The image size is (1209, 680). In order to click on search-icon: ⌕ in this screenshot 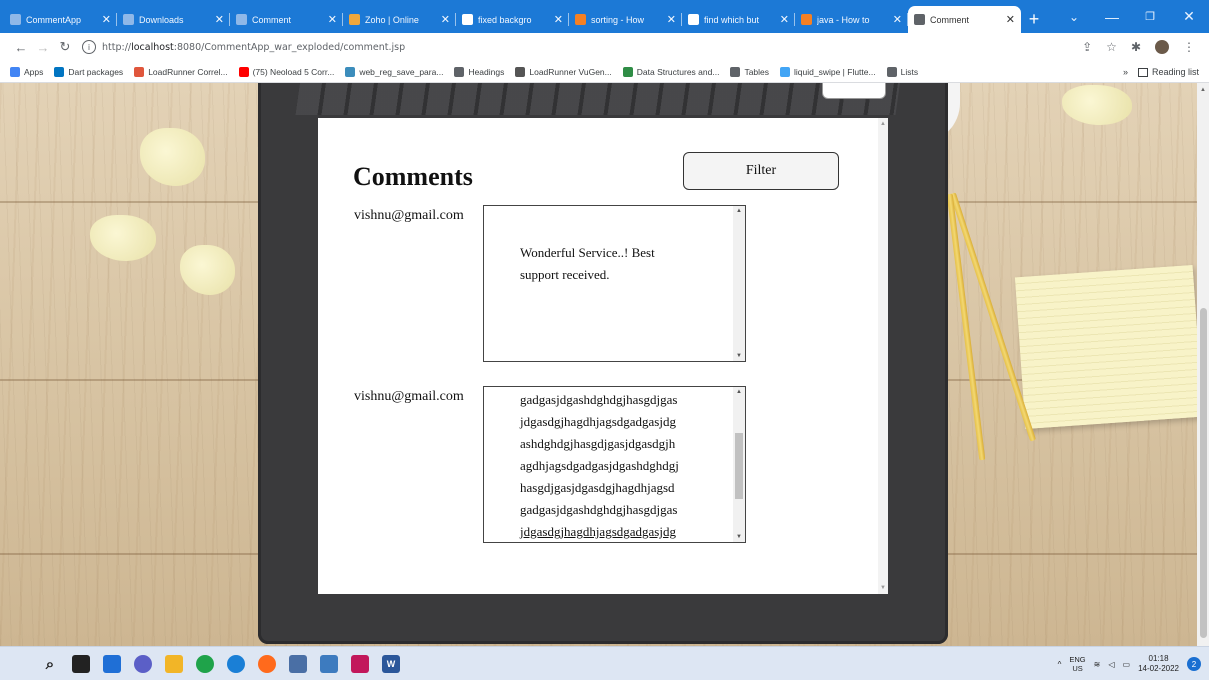, I will do `click(50, 664)`.